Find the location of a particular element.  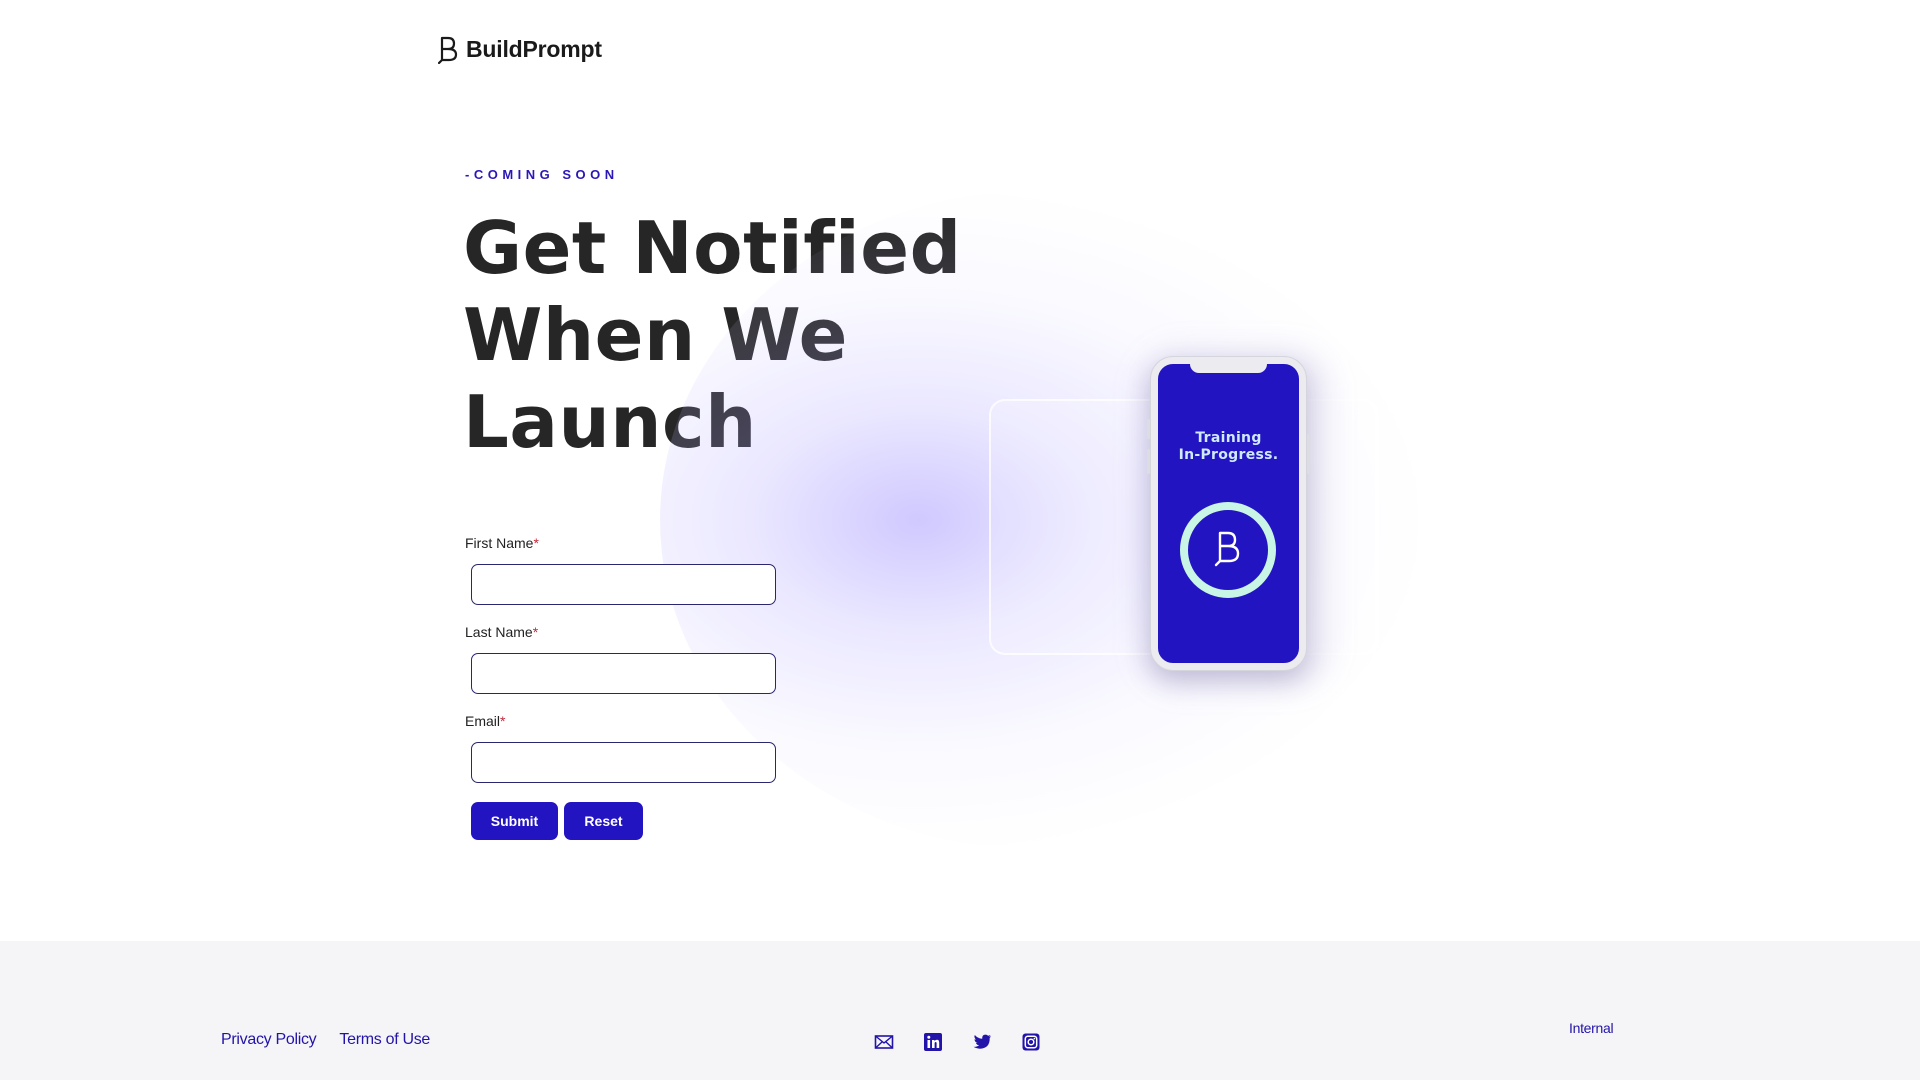

phone-status-text: Training In-Progress. is located at coordinates (1228, 447).